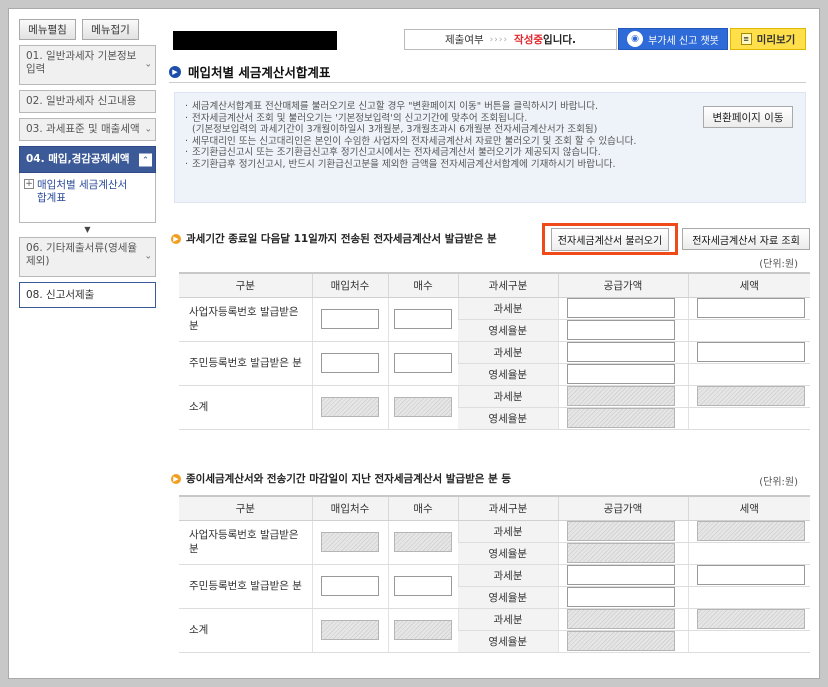 This screenshot has width=828, height=687. Describe the element at coordinates (349, 479) in the screenshot. I see `section-title-text: 종이세금계산서와 전송기간 마감일이 지난 전자세금계산서 발급받은 분 등` at that location.